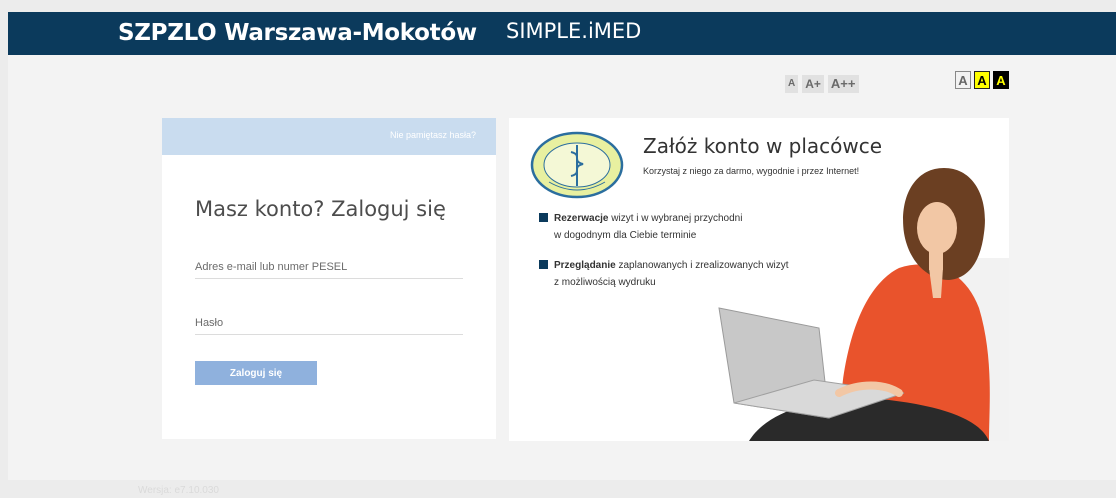 The width and height of the screenshot is (1116, 498). Describe the element at coordinates (585, 265) in the screenshot. I see `feature-bold: Przeglądanie` at that location.